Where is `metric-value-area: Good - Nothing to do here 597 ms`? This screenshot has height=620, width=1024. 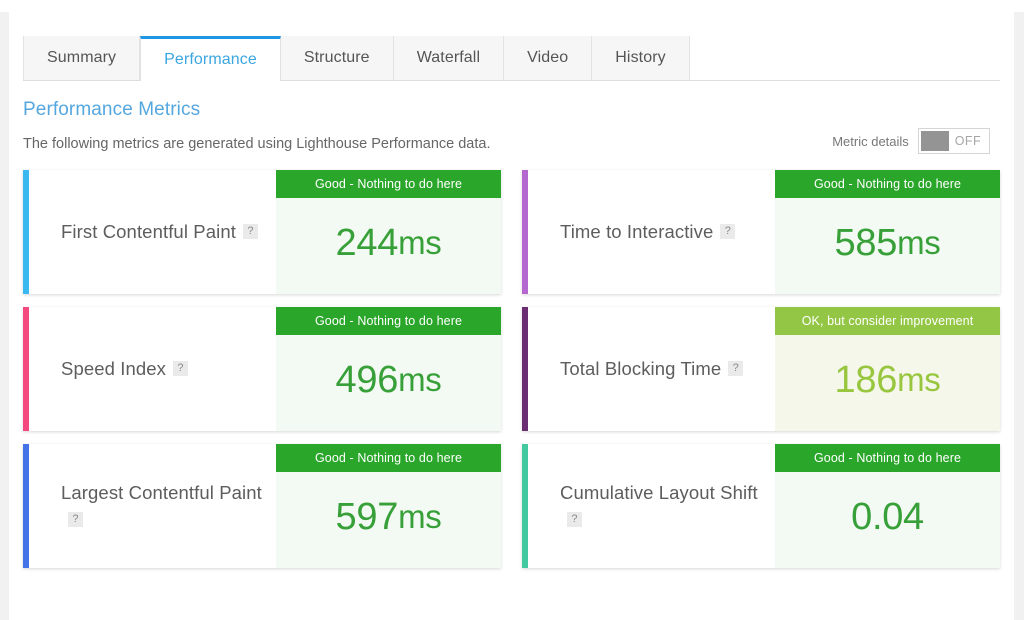
metric-value-area: Good - Nothing to do here 597 ms is located at coordinates (388, 506).